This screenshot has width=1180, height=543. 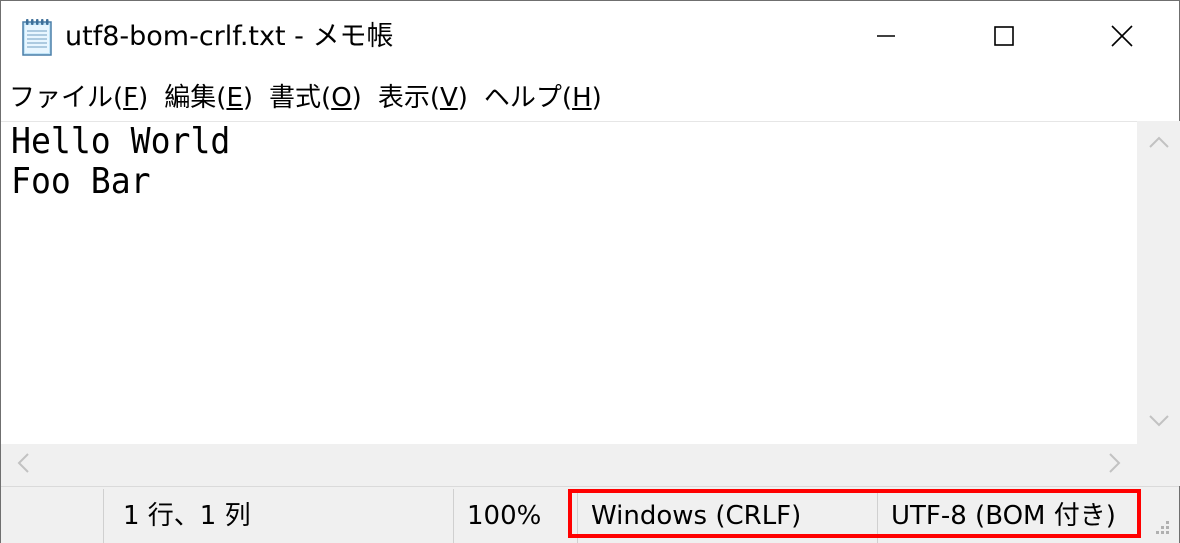 I want to click on menu-file-label: ファイル(, so click(x=66, y=98).